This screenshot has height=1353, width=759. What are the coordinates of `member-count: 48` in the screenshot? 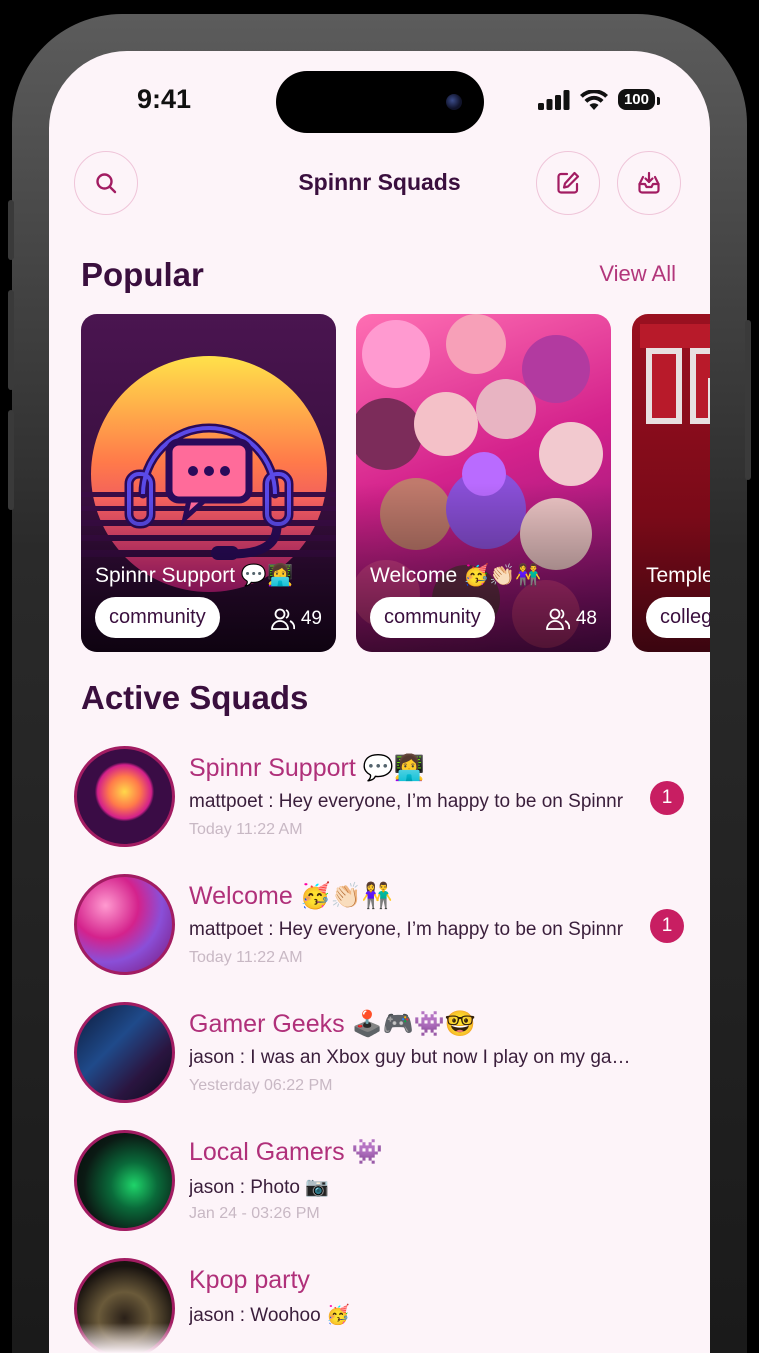 It's located at (586, 618).